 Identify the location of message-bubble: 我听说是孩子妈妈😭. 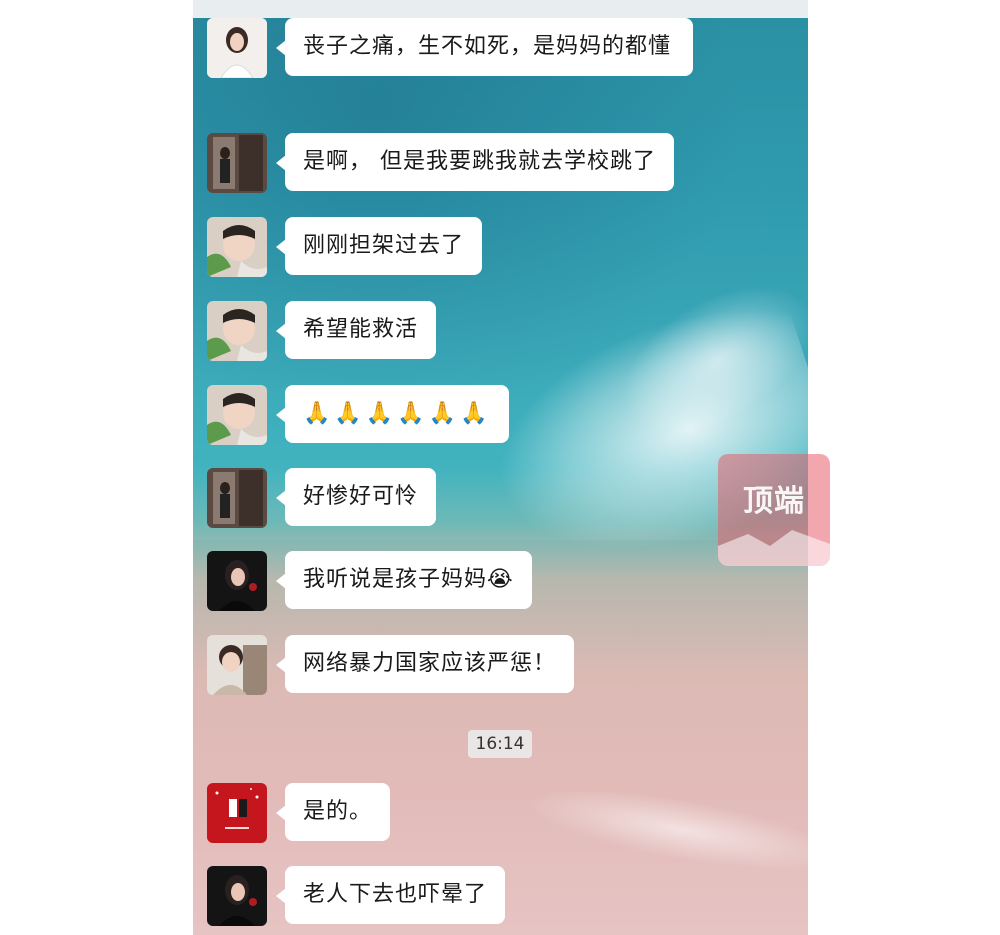
(404, 580).